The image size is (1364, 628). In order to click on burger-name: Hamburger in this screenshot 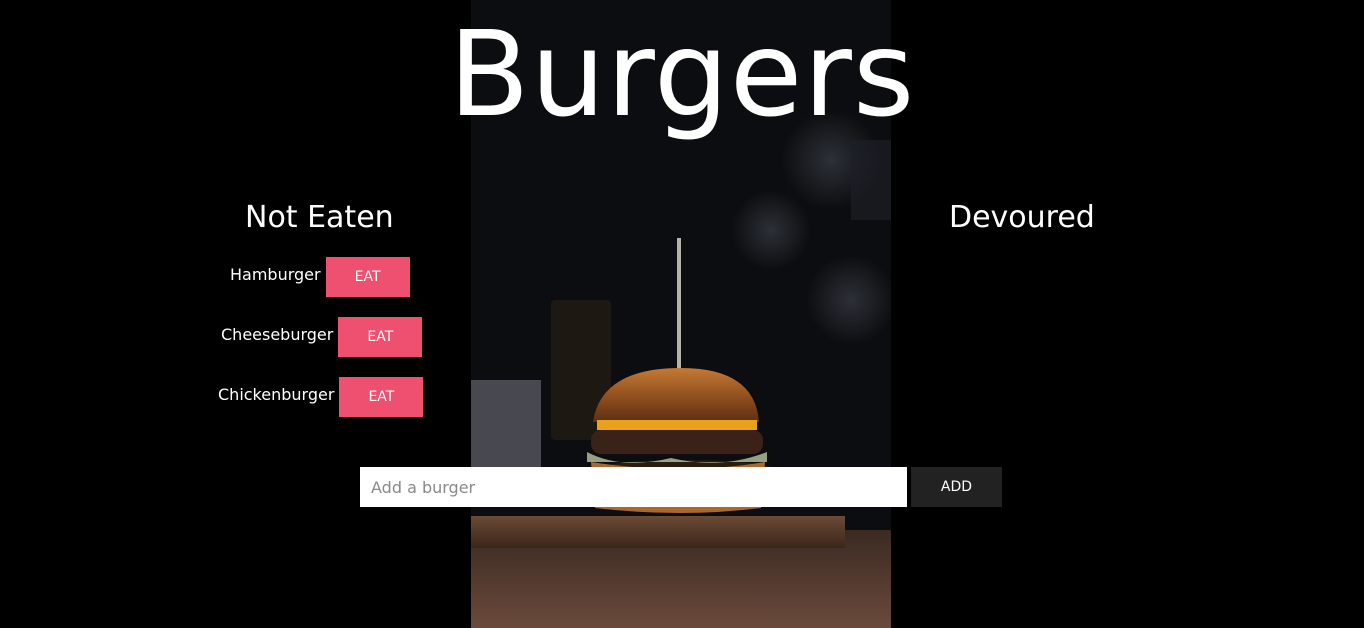, I will do `click(275, 274)`.